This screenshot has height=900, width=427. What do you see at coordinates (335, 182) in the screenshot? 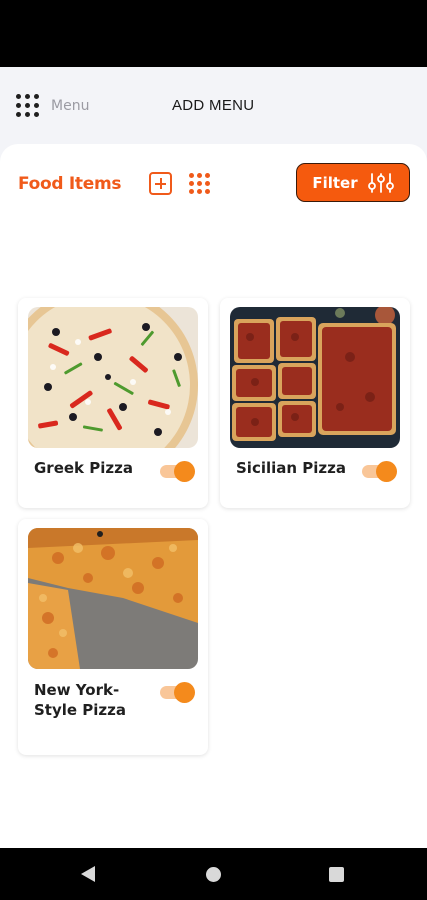
I see `filter-label: Filter` at bounding box center [335, 182].